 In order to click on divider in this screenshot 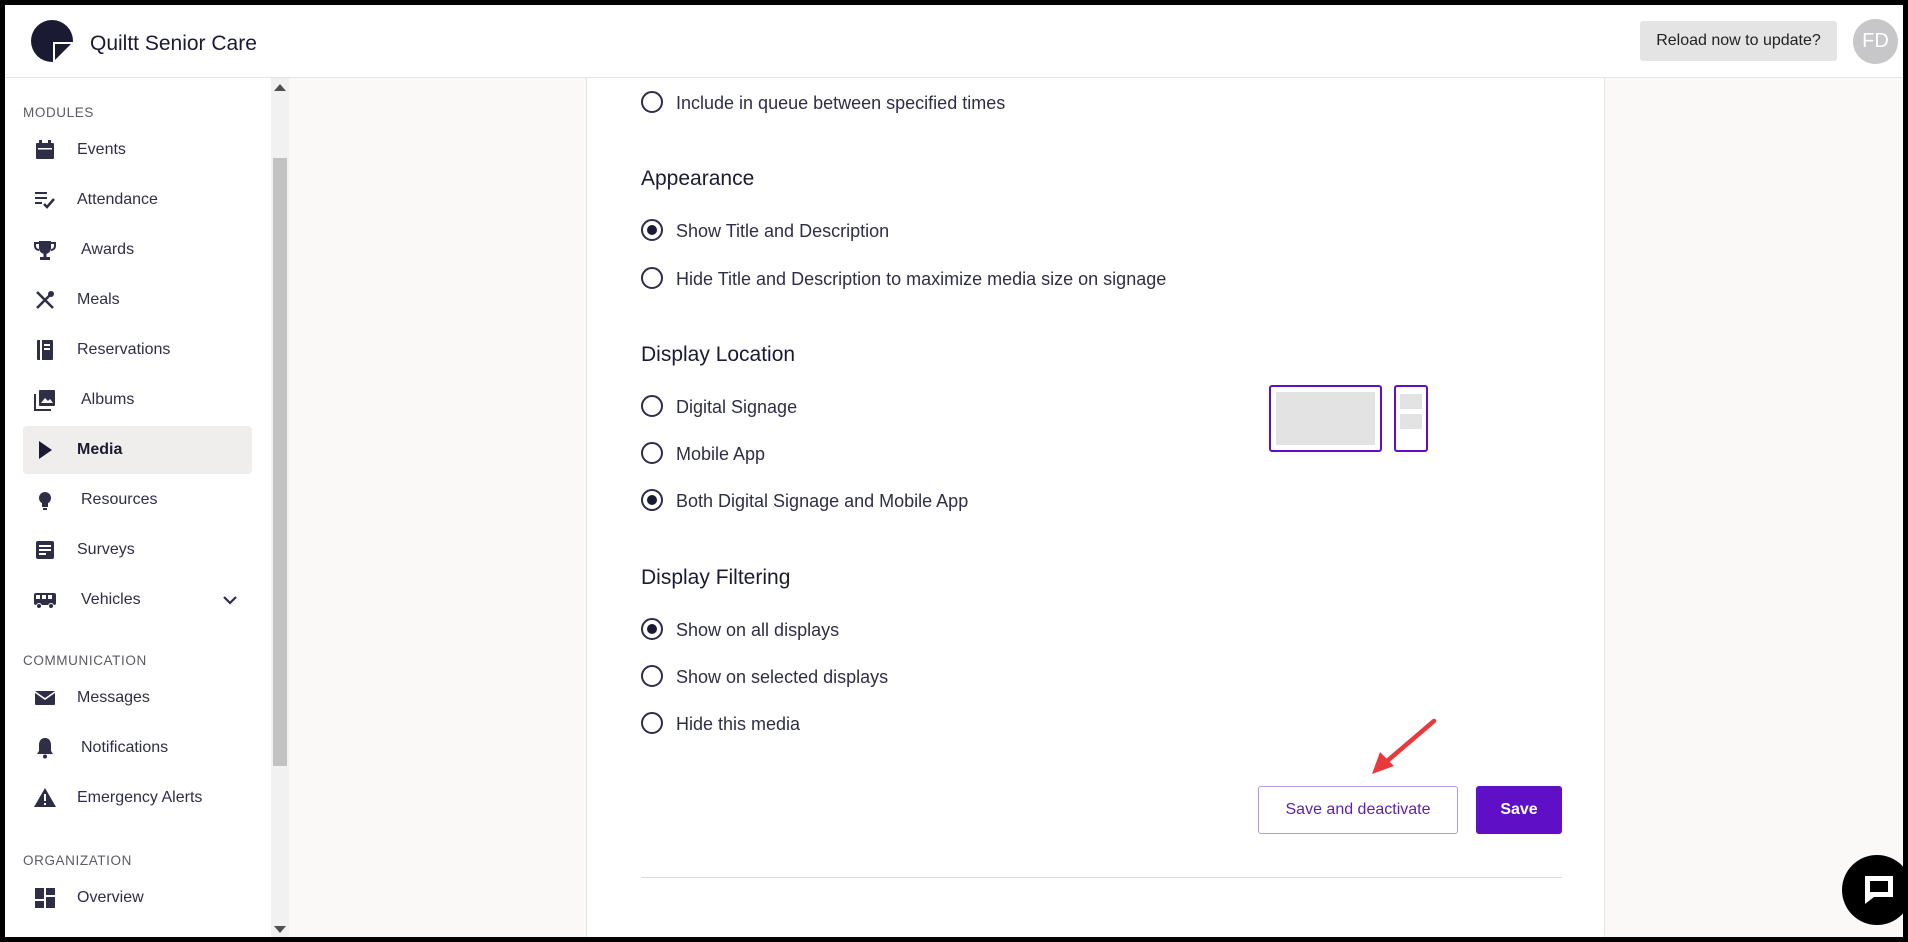, I will do `click(1101, 877)`.